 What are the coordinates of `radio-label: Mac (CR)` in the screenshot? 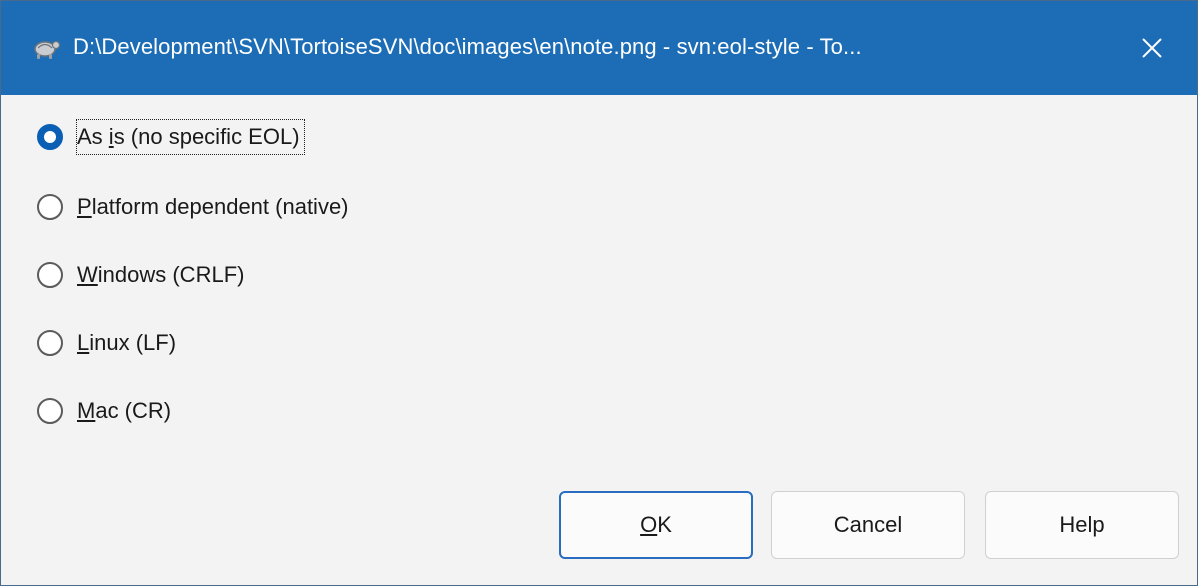 It's located at (124, 410).